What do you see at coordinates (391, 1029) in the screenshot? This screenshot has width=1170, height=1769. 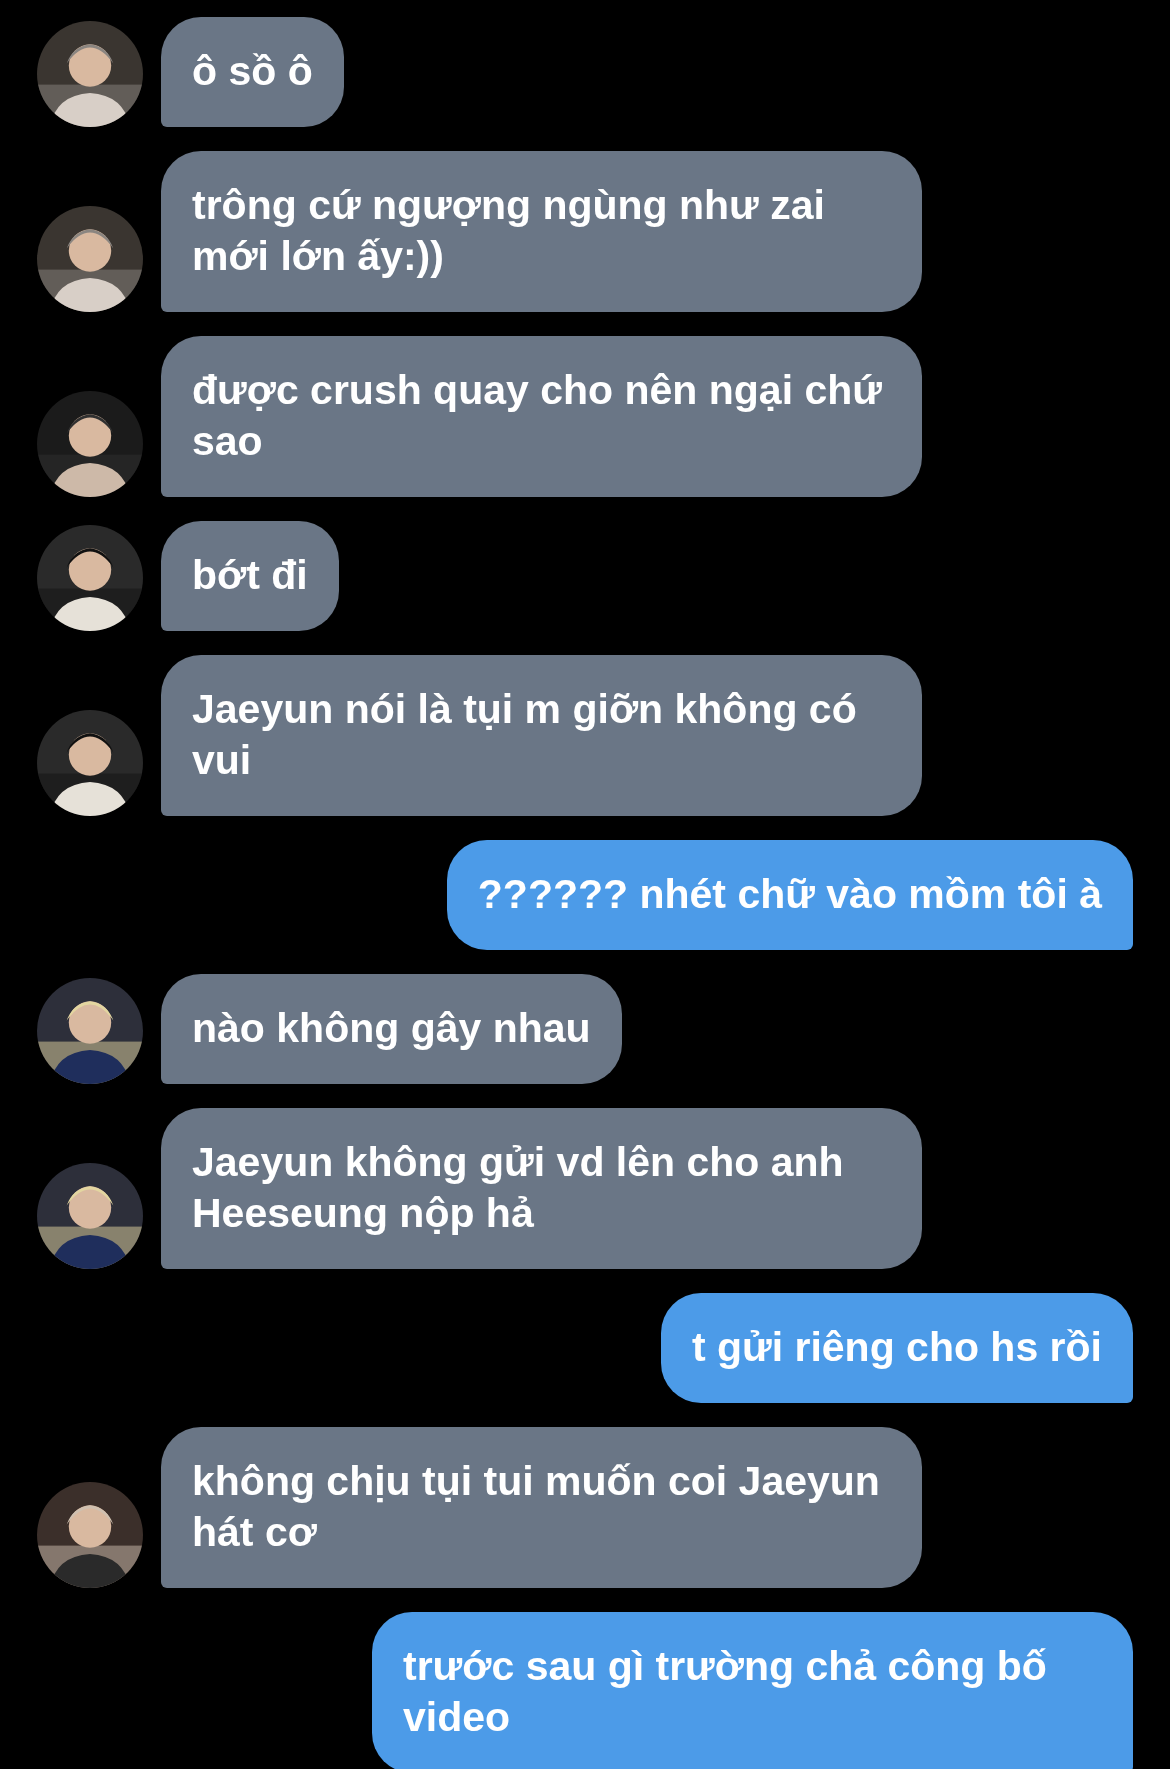 I see `message-bubble: nào không gây nhau` at bounding box center [391, 1029].